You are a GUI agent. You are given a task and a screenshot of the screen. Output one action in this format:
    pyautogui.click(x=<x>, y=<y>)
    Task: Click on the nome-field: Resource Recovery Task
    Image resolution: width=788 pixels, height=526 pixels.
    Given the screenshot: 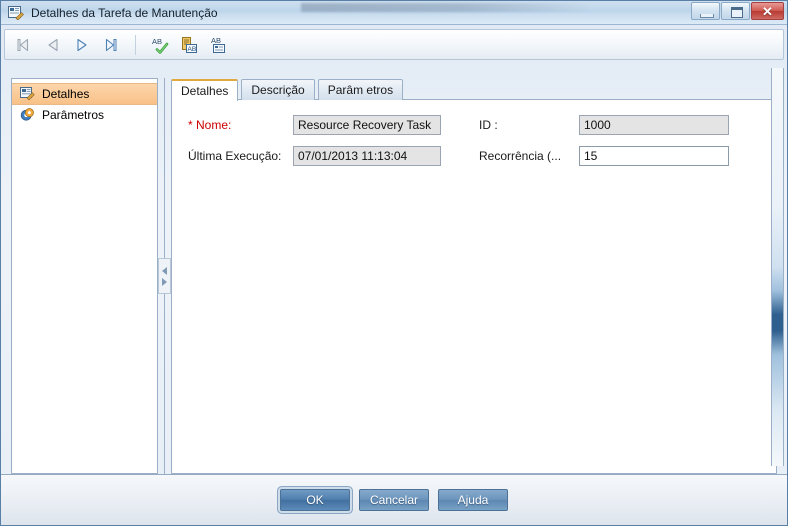 What is the action you would take?
    pyautogui.click(x=367, y=124)
    